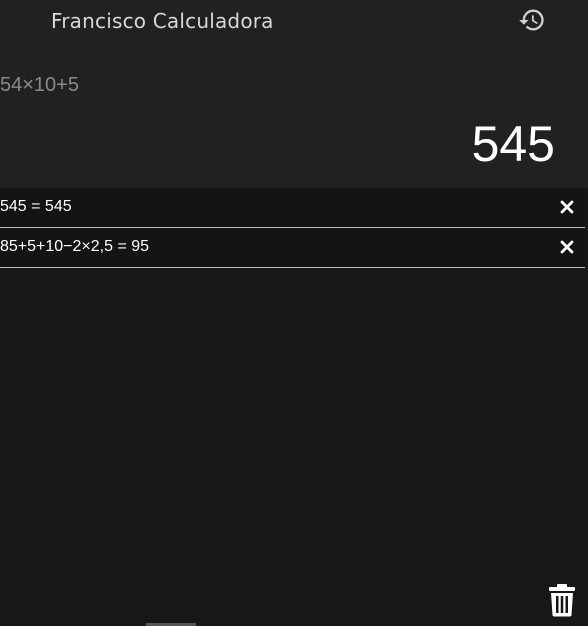  Describe the element at coordinates (292, 208) in the screenshot. I see `history-item: 545 = 545` at that location.